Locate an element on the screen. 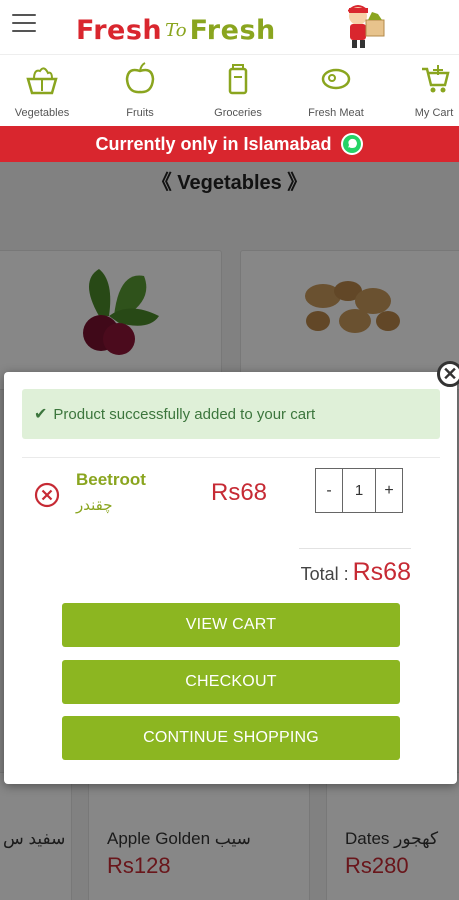 The height and width of the screenshot is (900, 459). hamburger-menu-icon is located at coordinates (24, 23).